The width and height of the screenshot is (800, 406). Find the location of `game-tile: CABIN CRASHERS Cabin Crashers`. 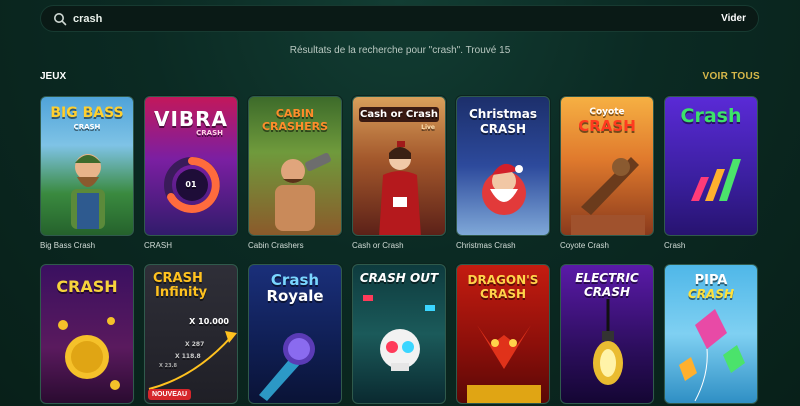

game-tile: CABIN CRASHERS Cabin Crashers is located at coordinates (295, 173).